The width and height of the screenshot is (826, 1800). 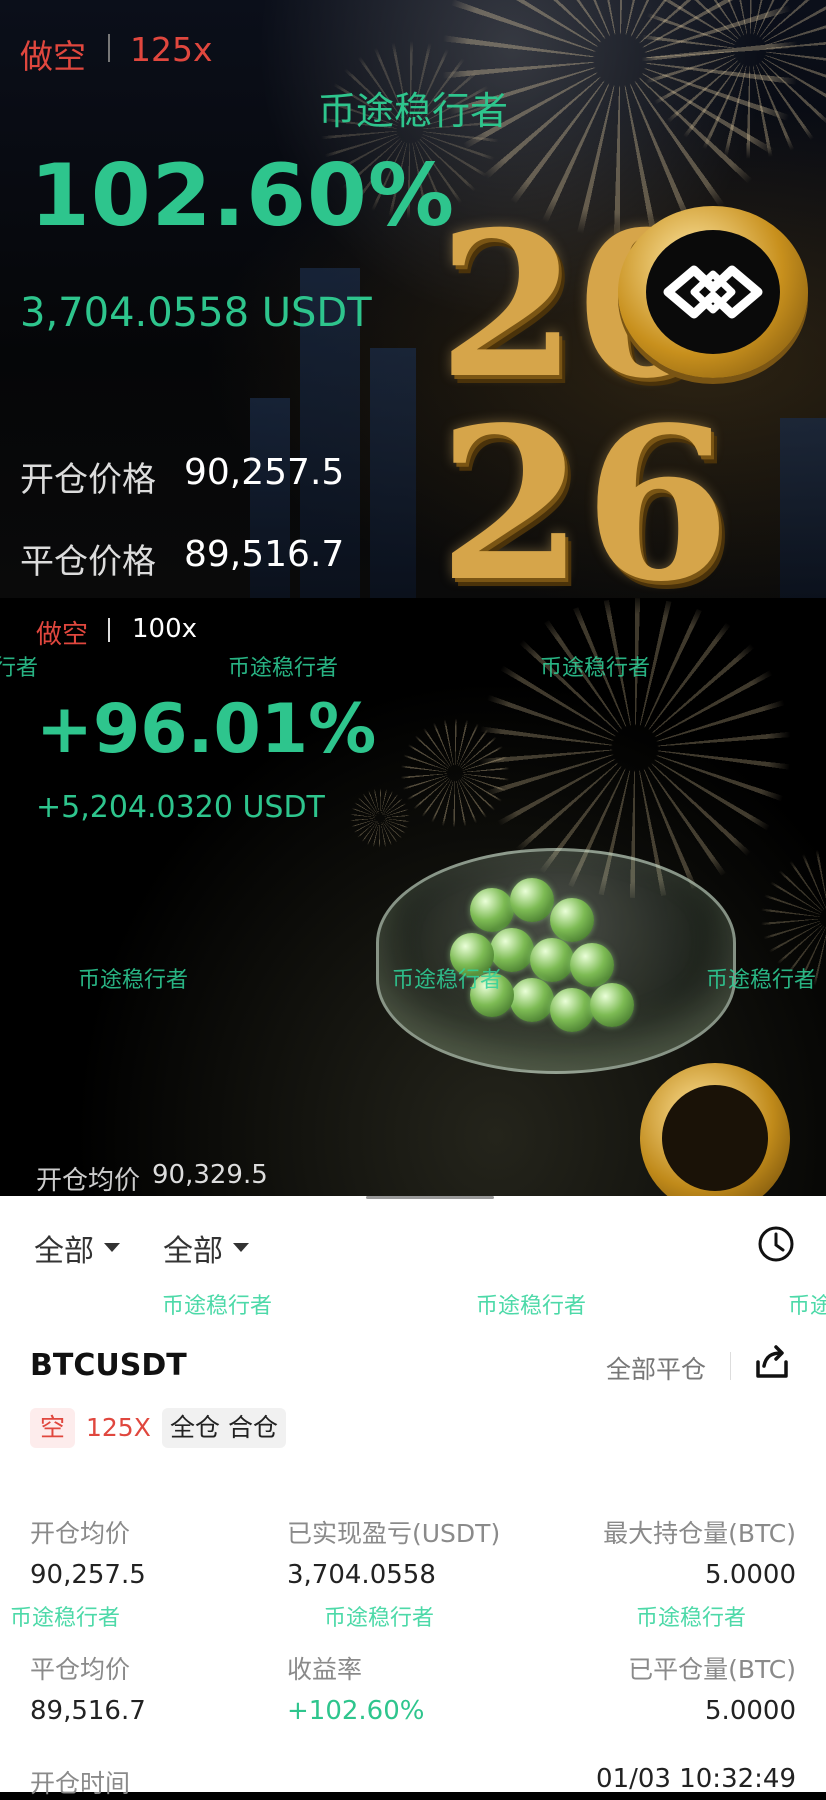 I want to click on avg-close-label: 平仓均价, so click(x=80, y=1669).